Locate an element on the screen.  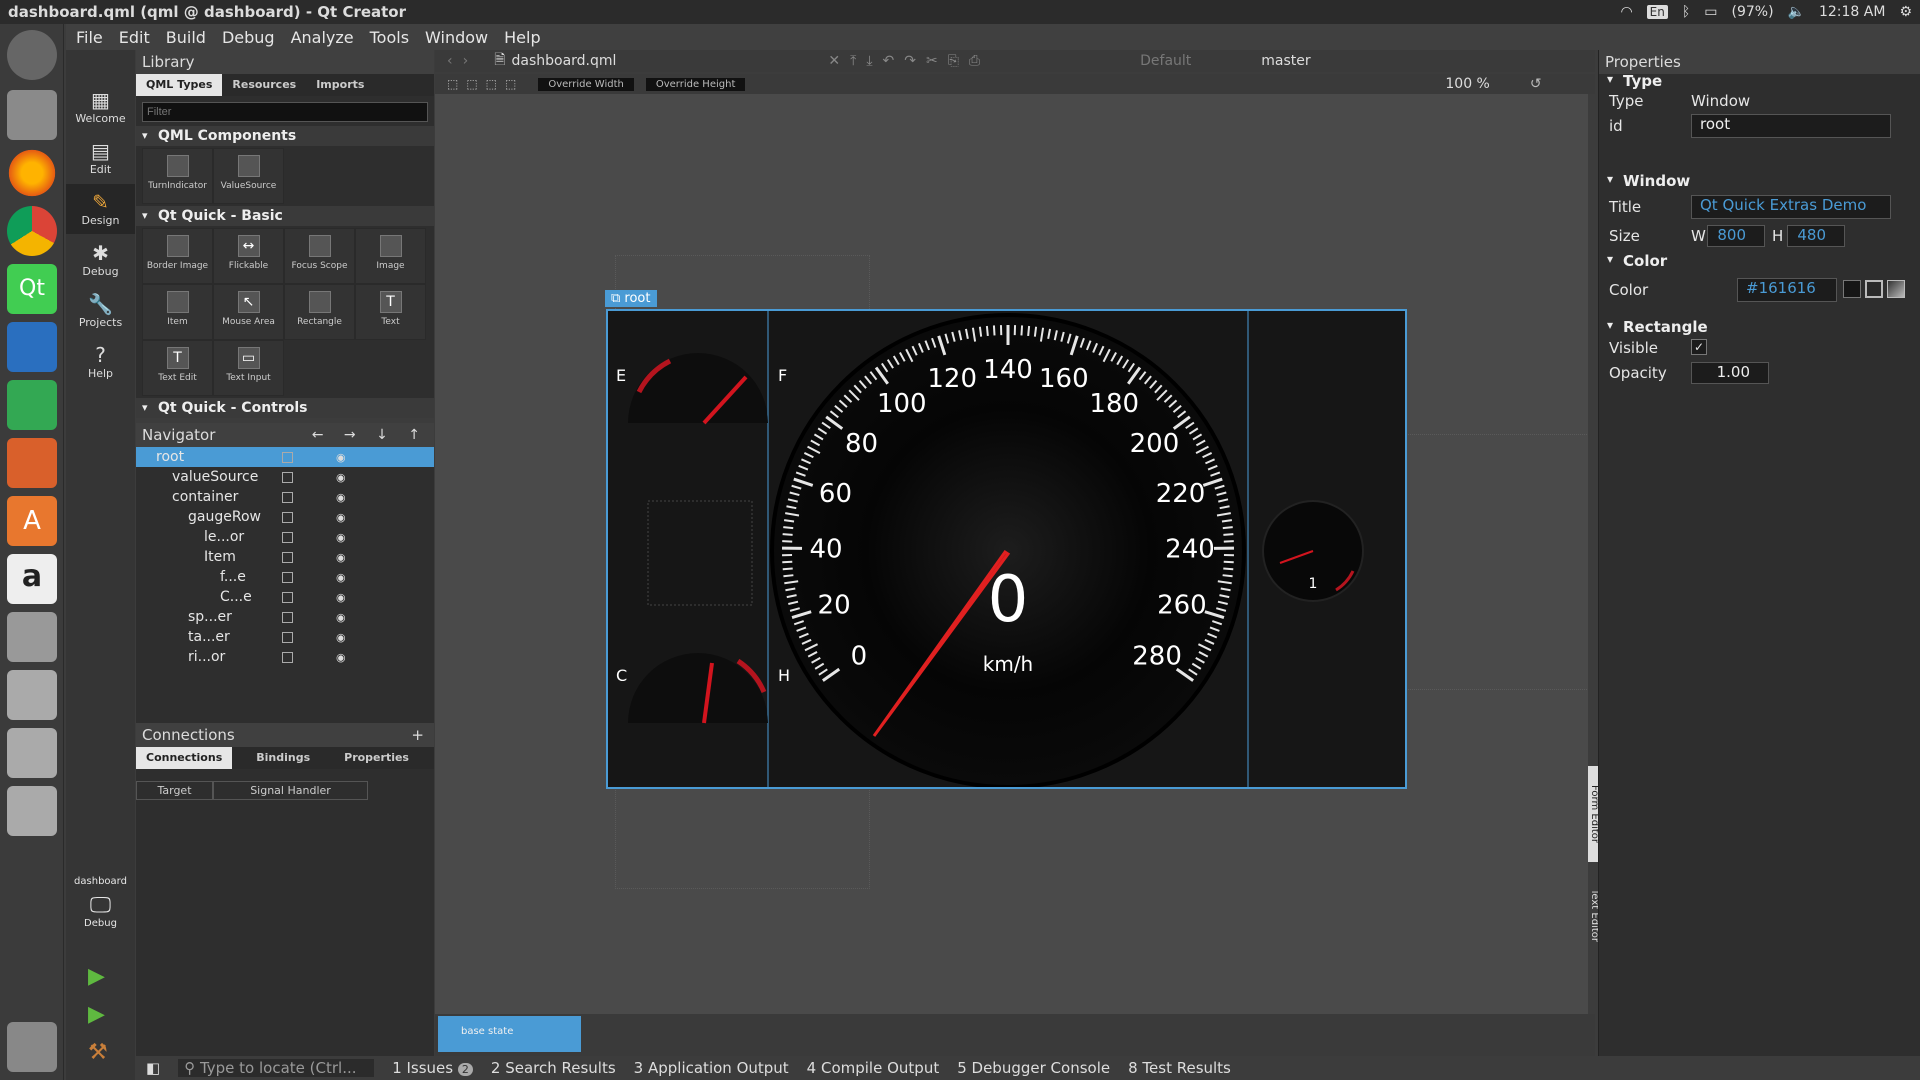
gradient-icon is located at coordinates (1896, 289).